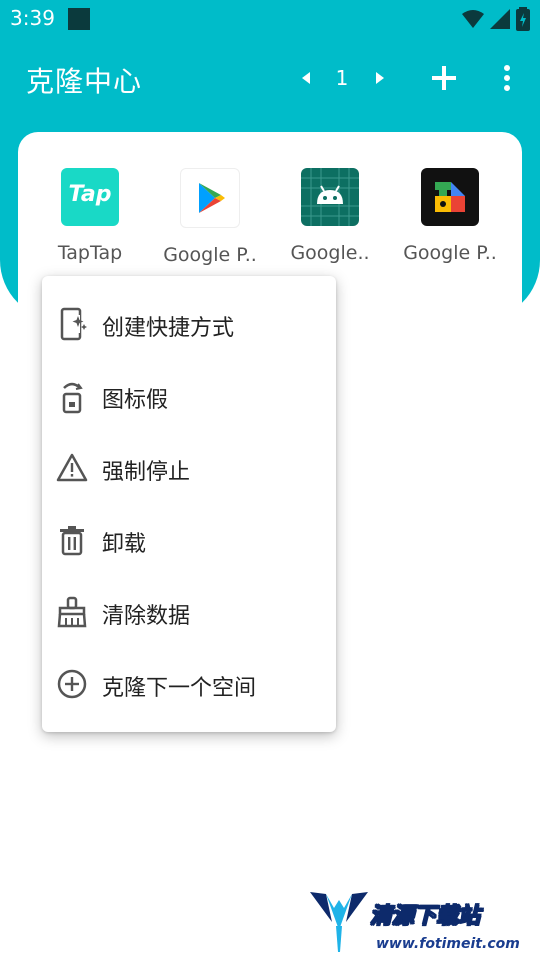 The height and width of the screenshot is (960, 540). Describe the element at coordinates (270, 80) in the screenshot. I see `app-bar: 克隆中心 1` at that location.